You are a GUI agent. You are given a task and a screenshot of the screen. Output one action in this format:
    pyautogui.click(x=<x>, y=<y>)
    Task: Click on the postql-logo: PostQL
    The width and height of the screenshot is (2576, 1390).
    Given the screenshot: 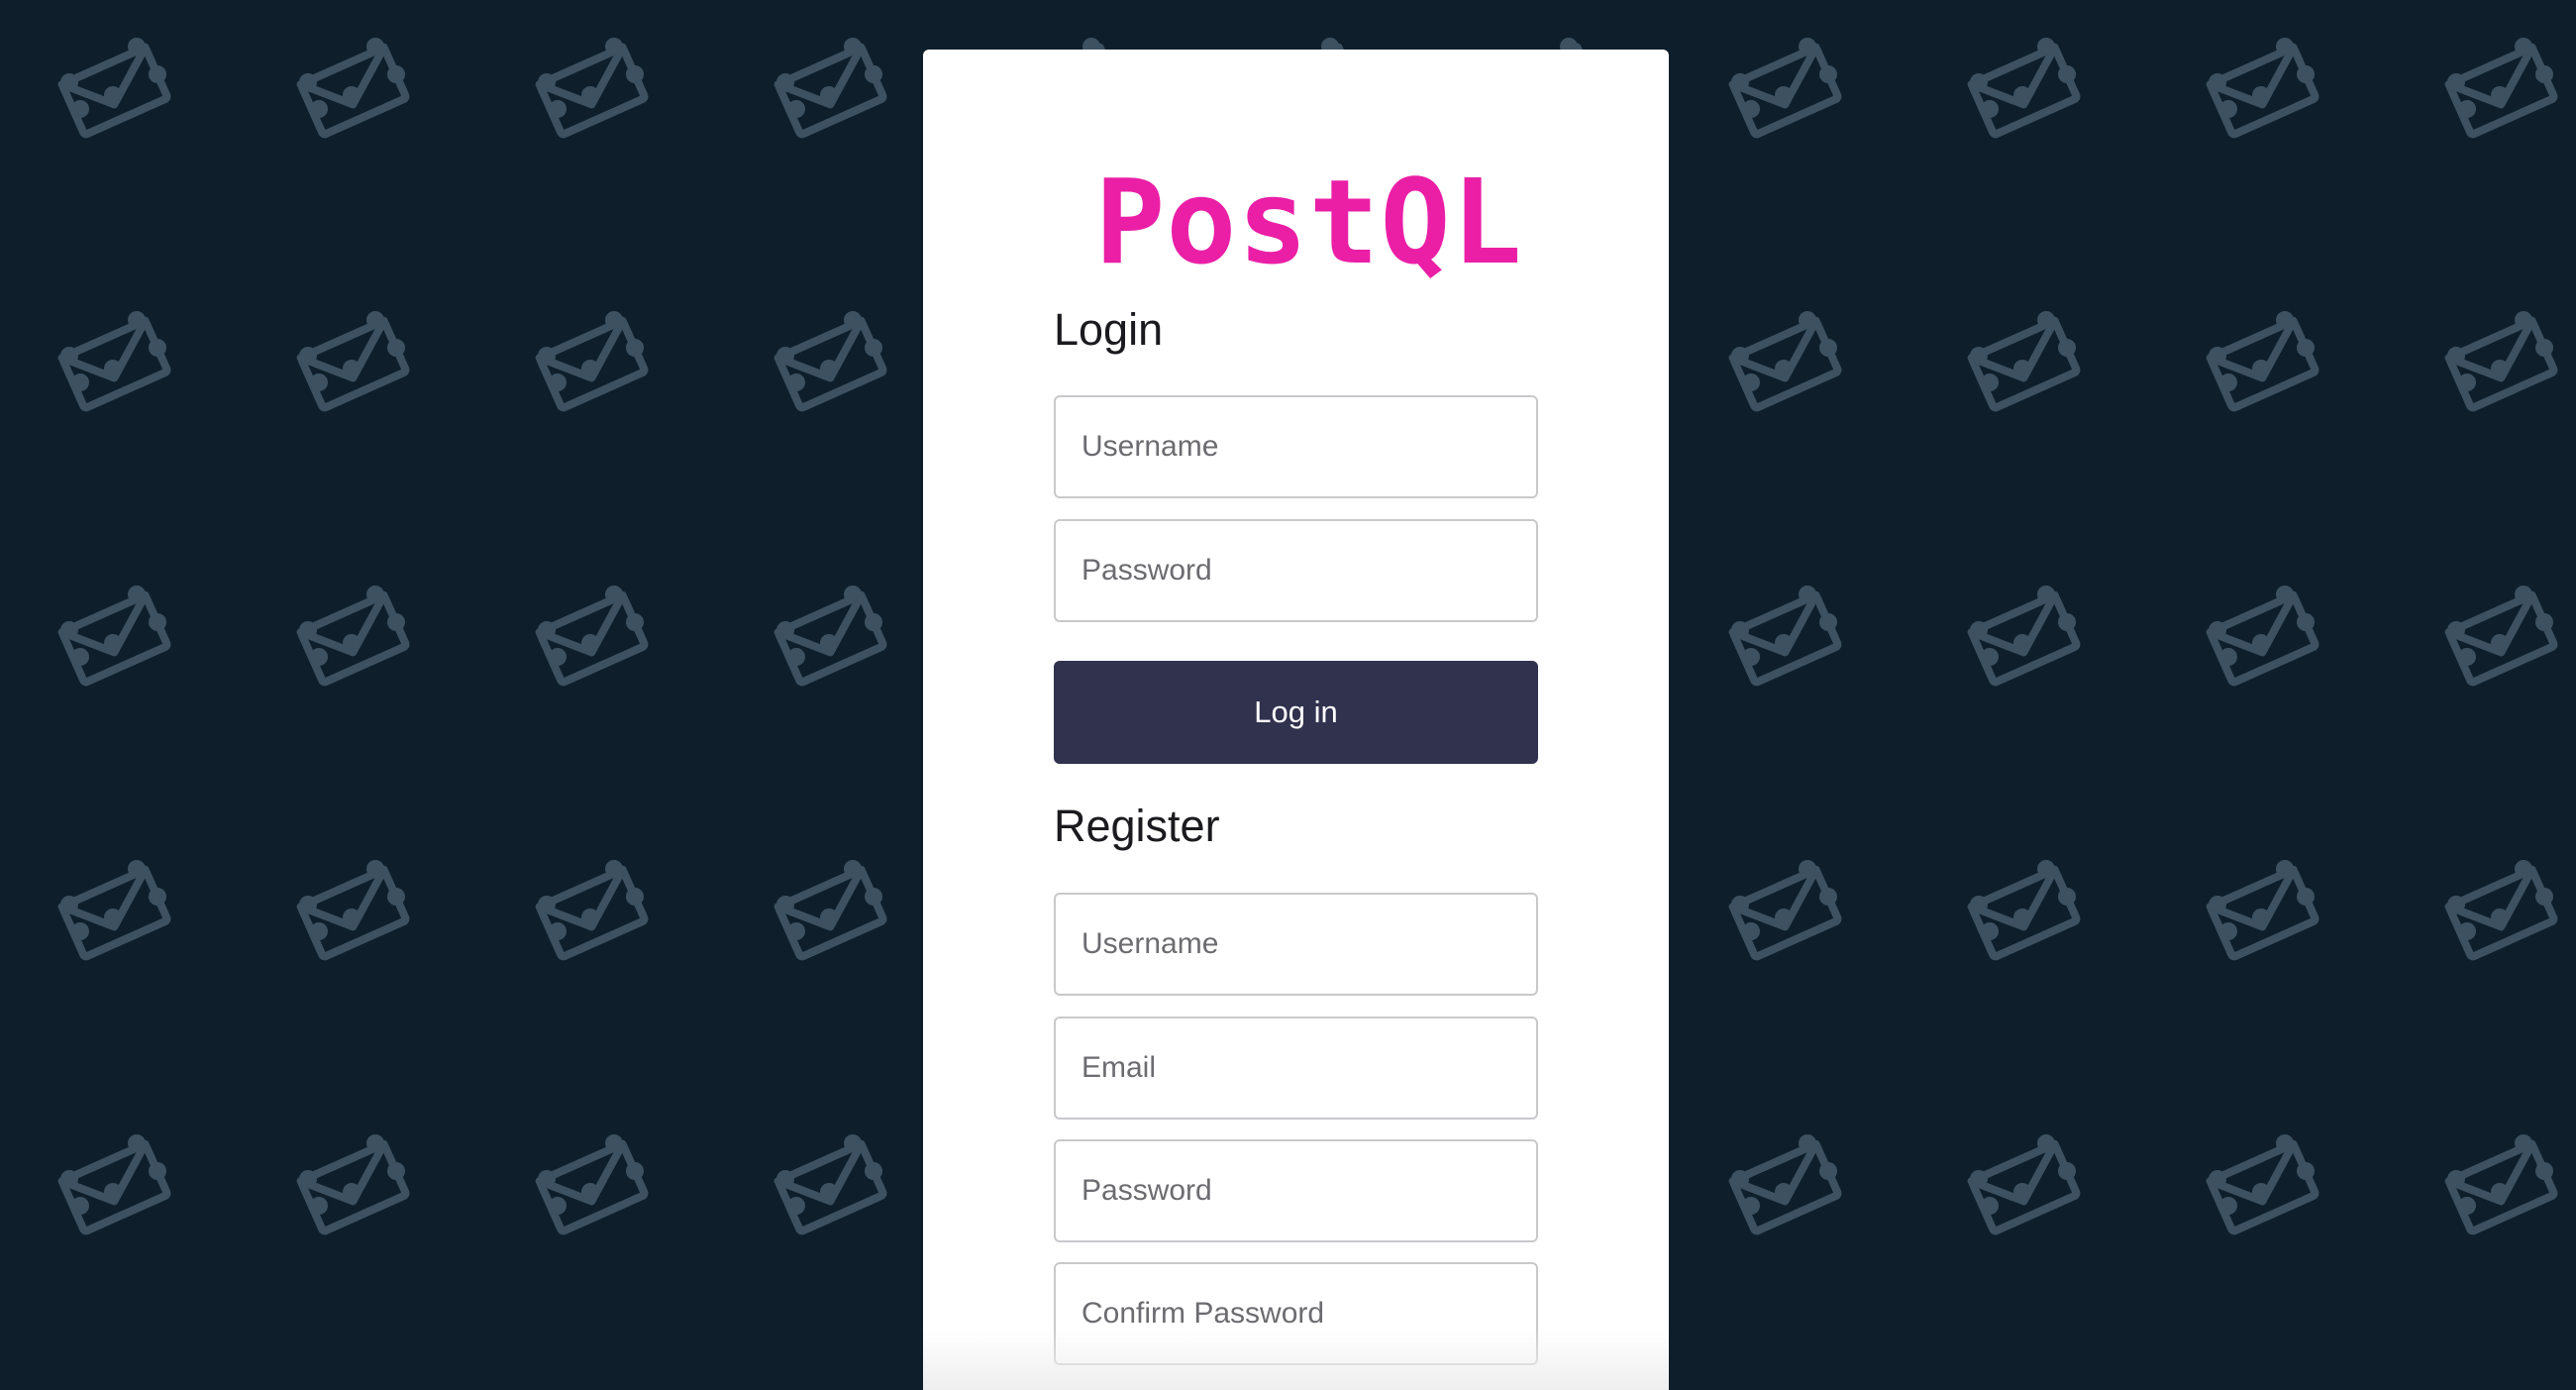 What is the action you would take?
    pyautogui.click(x=1296, y=193)
    